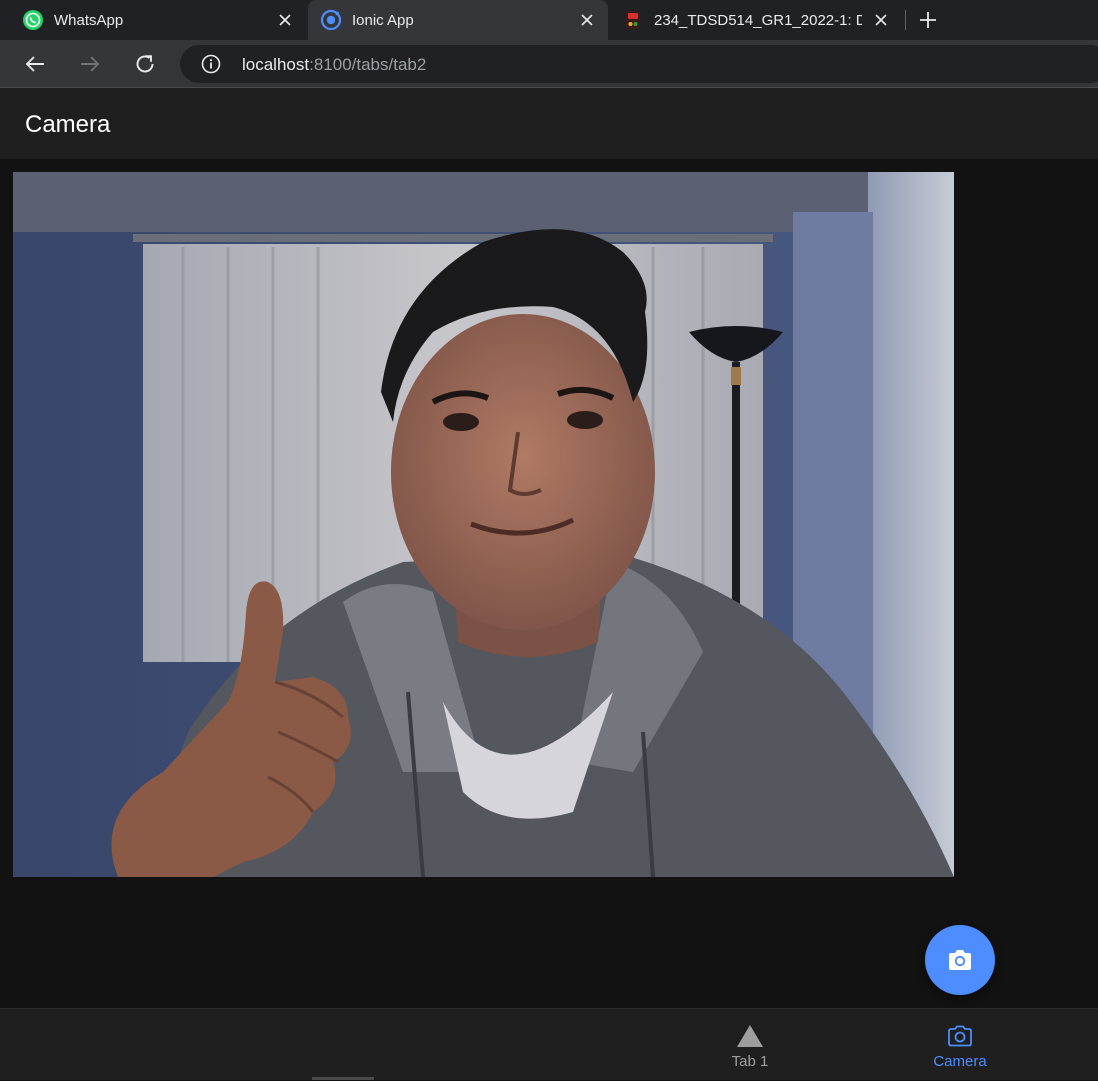 Image resolution: width=1098 pixels, height=1081 pixels. I want to click on course-site-icon, so click(633, 20).